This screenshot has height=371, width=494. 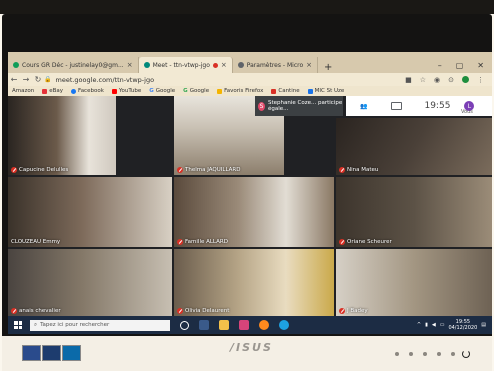 What do you see at coordinates (184, 325) in the screenshot?
I see `cortana-icon` at bounding box center [184, 325].